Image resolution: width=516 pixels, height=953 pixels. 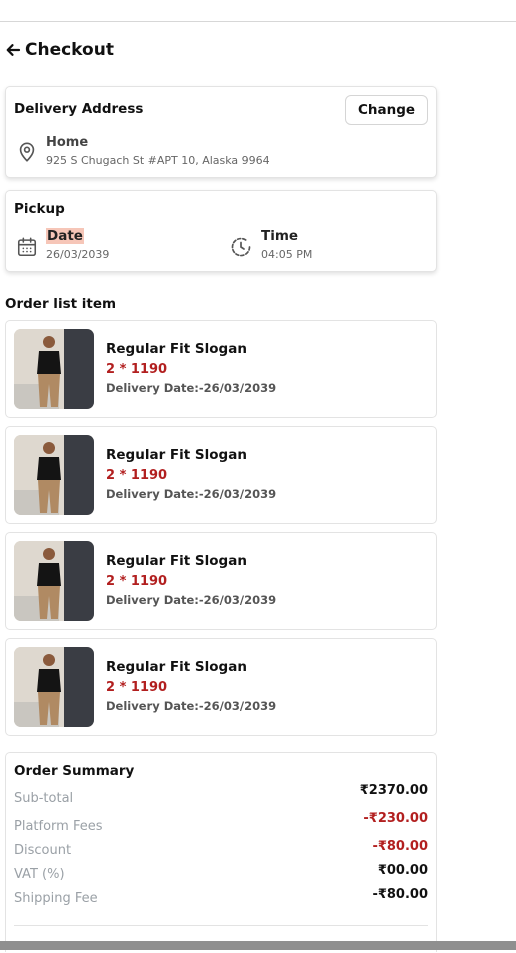 I want to click on summary-label: Discount, so click(x=43, y=850).